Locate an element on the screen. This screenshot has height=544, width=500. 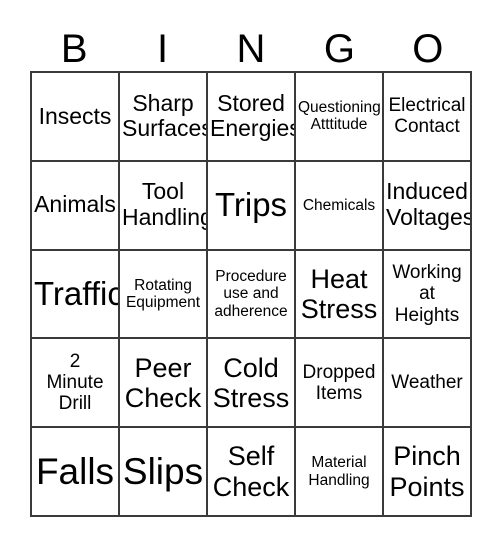
bingo-cell-label: Self Check is located at coordinates (251, 471).